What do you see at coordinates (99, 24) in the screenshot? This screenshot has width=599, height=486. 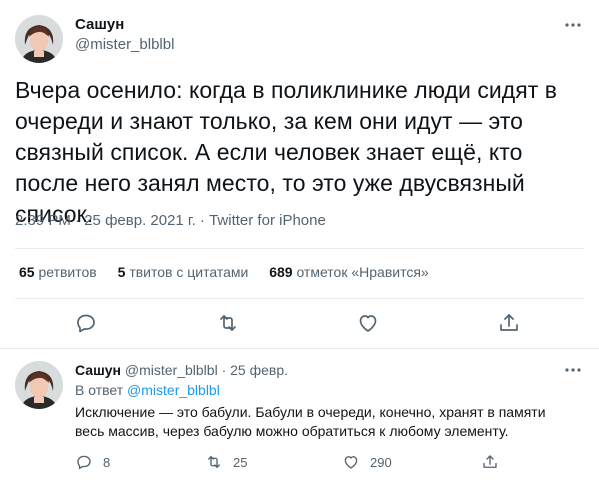 I see `author-name: Сашун` at bounding box center [99, 24].